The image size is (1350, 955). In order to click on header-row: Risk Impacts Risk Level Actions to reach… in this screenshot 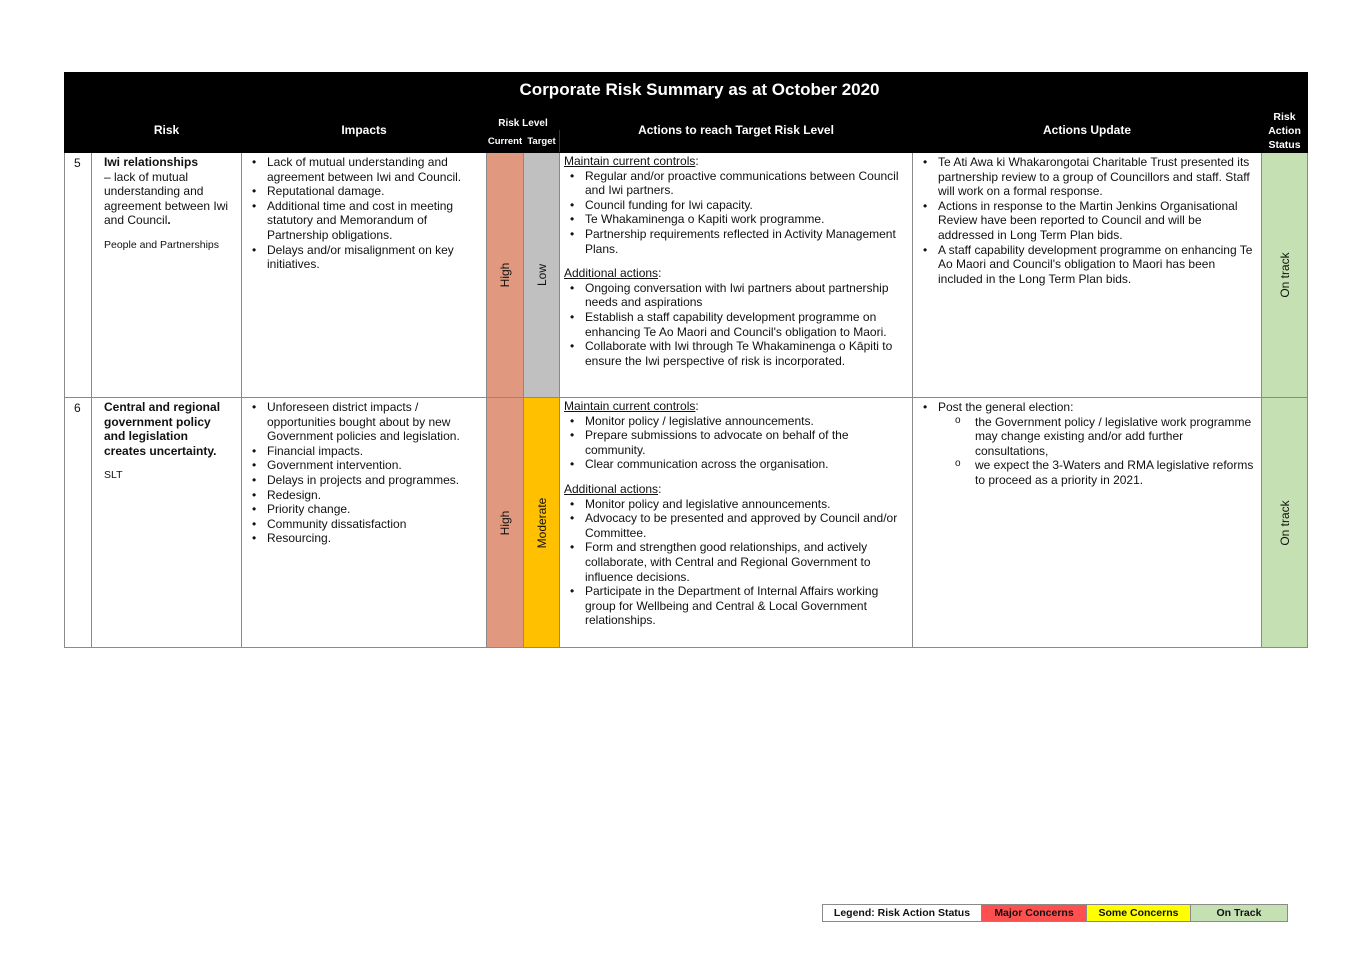, I will do `click(686, 129)`.